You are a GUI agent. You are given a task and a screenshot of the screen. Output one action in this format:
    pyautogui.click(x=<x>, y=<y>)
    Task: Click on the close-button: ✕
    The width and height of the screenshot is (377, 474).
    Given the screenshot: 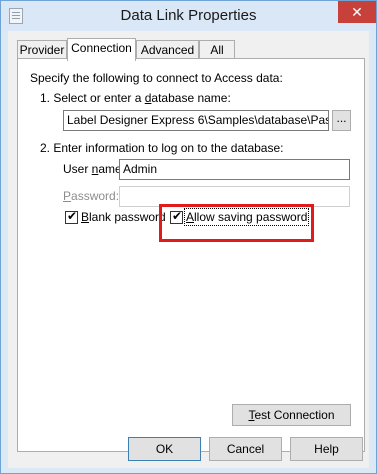 What is the action you would take?
    pyautogui.click(x=357, y=12)
    